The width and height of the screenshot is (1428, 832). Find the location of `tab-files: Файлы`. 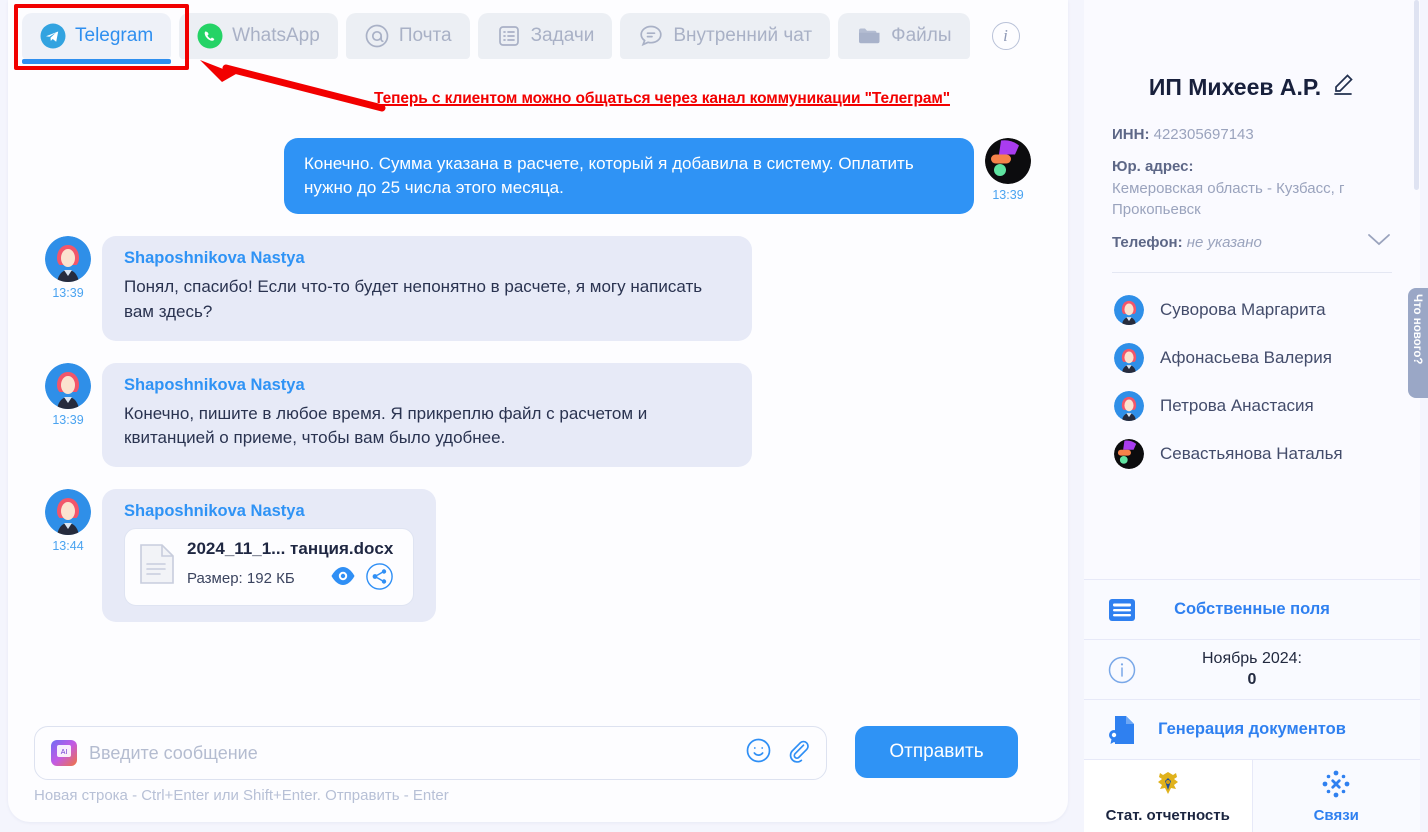

tab-files: Файлы is located at coordinates (904, 36).